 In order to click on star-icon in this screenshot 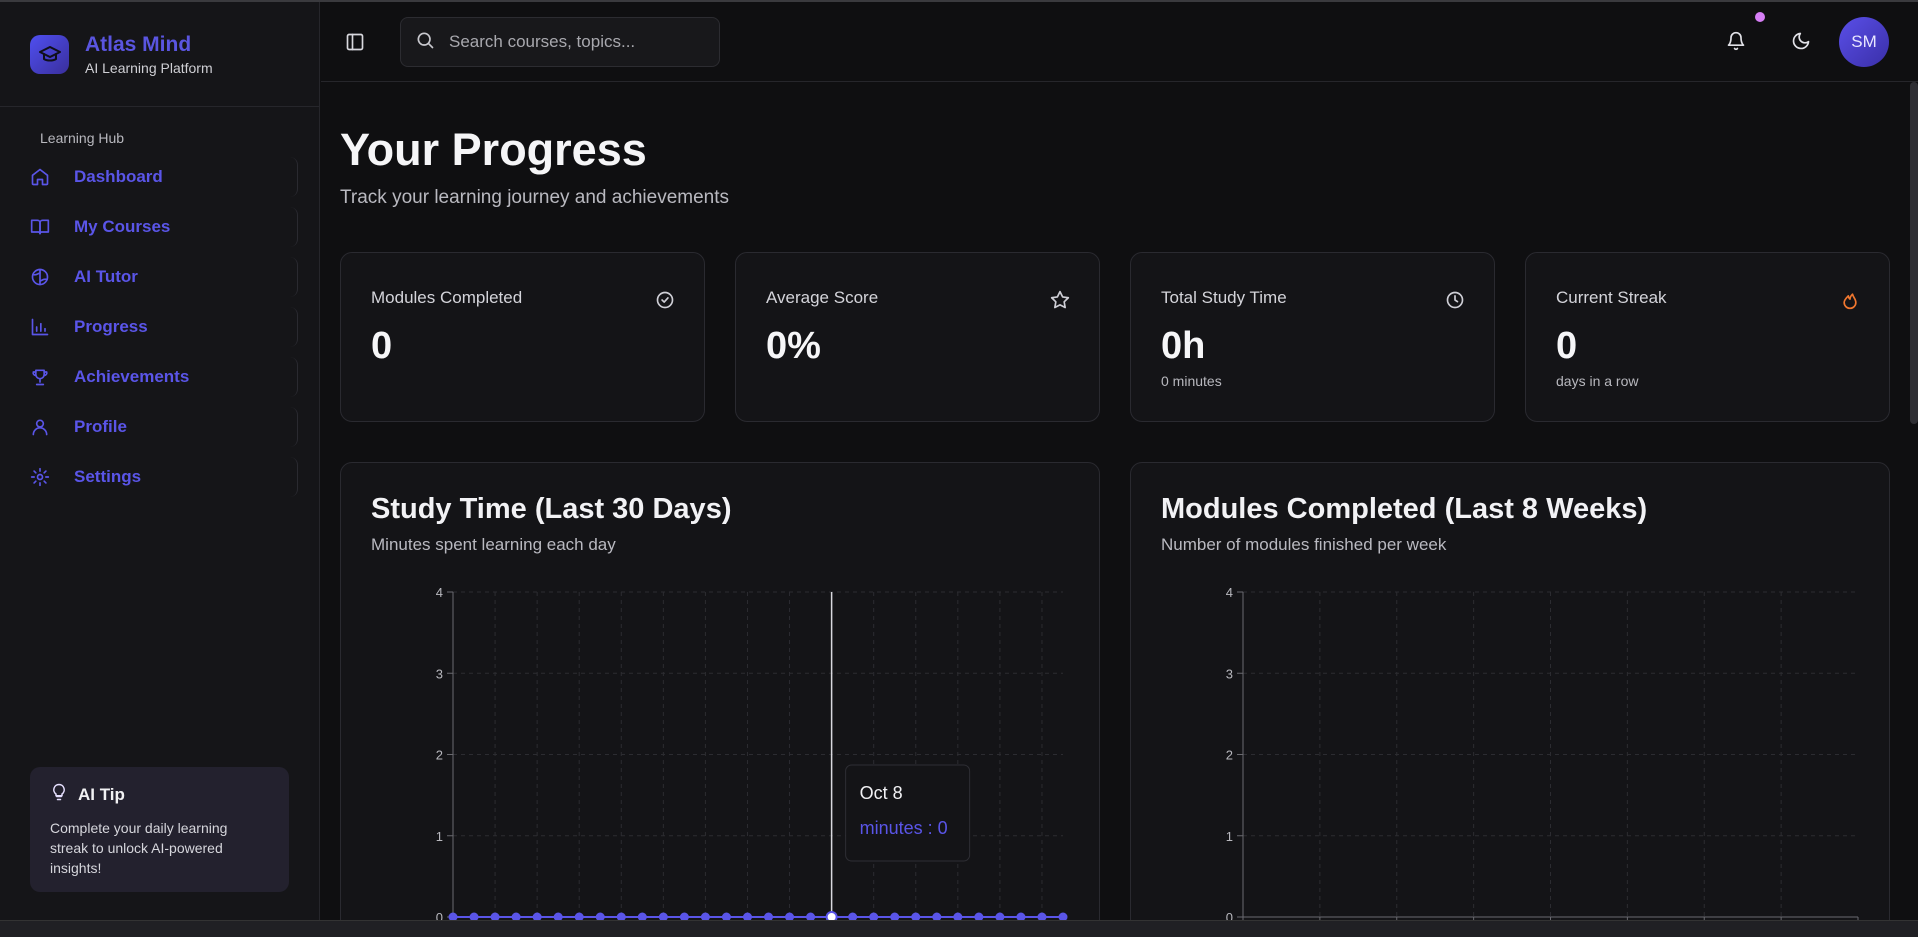, I will do `click(1060, 300)`.